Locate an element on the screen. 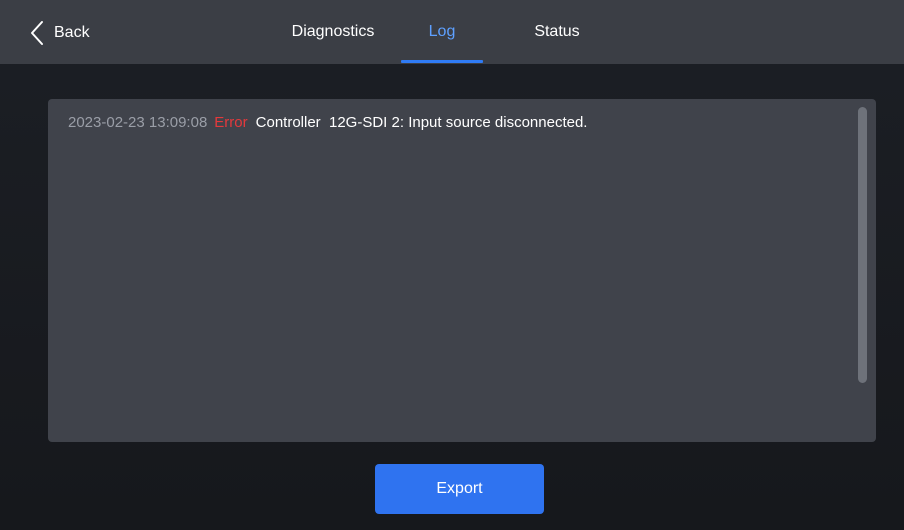  active-tab-indicator is located at coordinates (442, 61).